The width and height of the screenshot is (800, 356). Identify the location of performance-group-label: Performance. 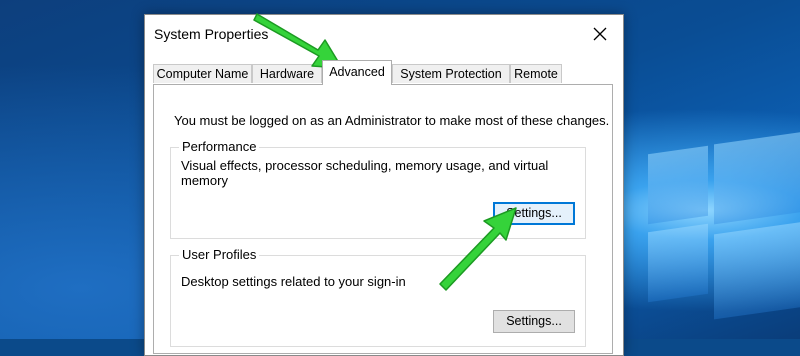
(219, 146).